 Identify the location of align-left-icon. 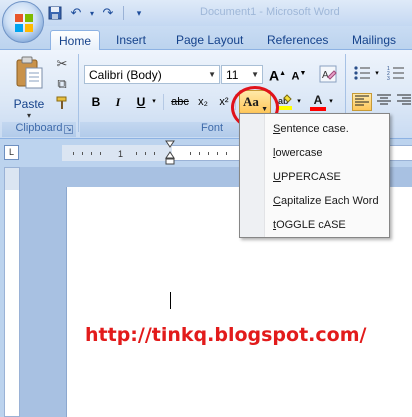
(362, 100).